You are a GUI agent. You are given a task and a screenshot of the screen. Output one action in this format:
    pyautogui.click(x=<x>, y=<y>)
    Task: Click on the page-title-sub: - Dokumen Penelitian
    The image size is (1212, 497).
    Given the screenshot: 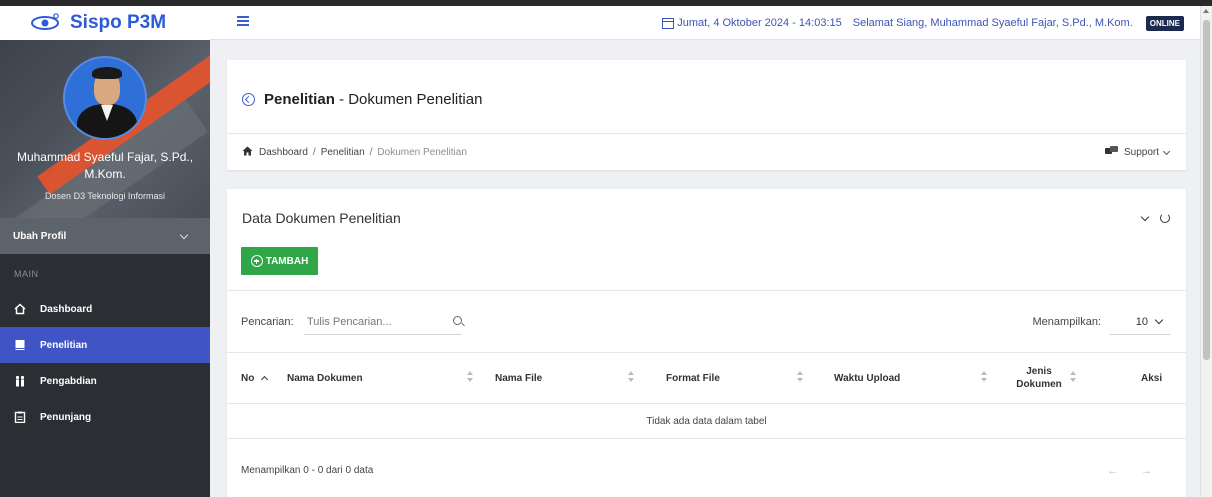 What is the action you would take?
    pyautogui.click(x=408, y=99)
    